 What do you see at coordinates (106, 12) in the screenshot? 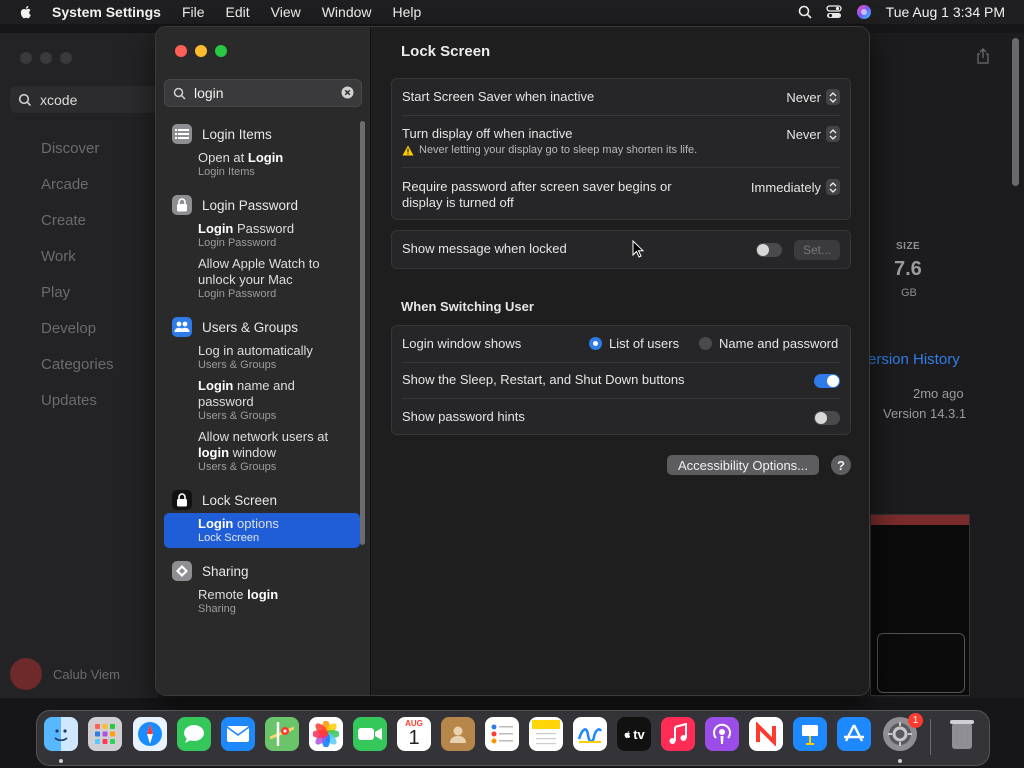
I see `menu-app-name: System Settings` at bounding box center [106, 12].